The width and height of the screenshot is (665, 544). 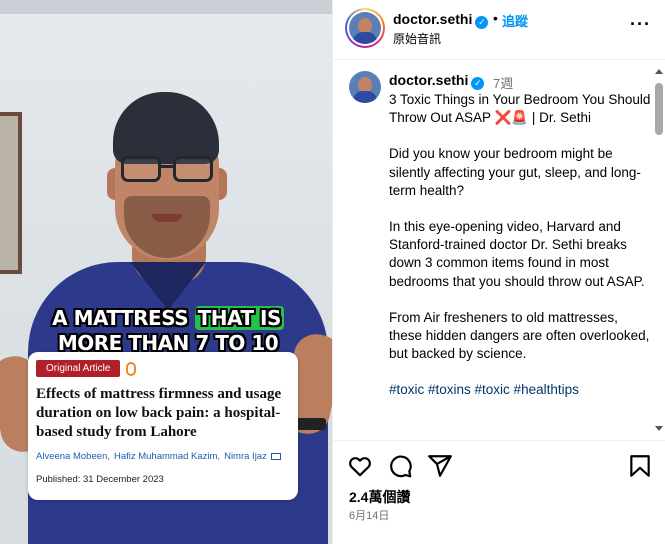 I want to click on like-count: 2.4萬個讚, so click(x=379, y=497).